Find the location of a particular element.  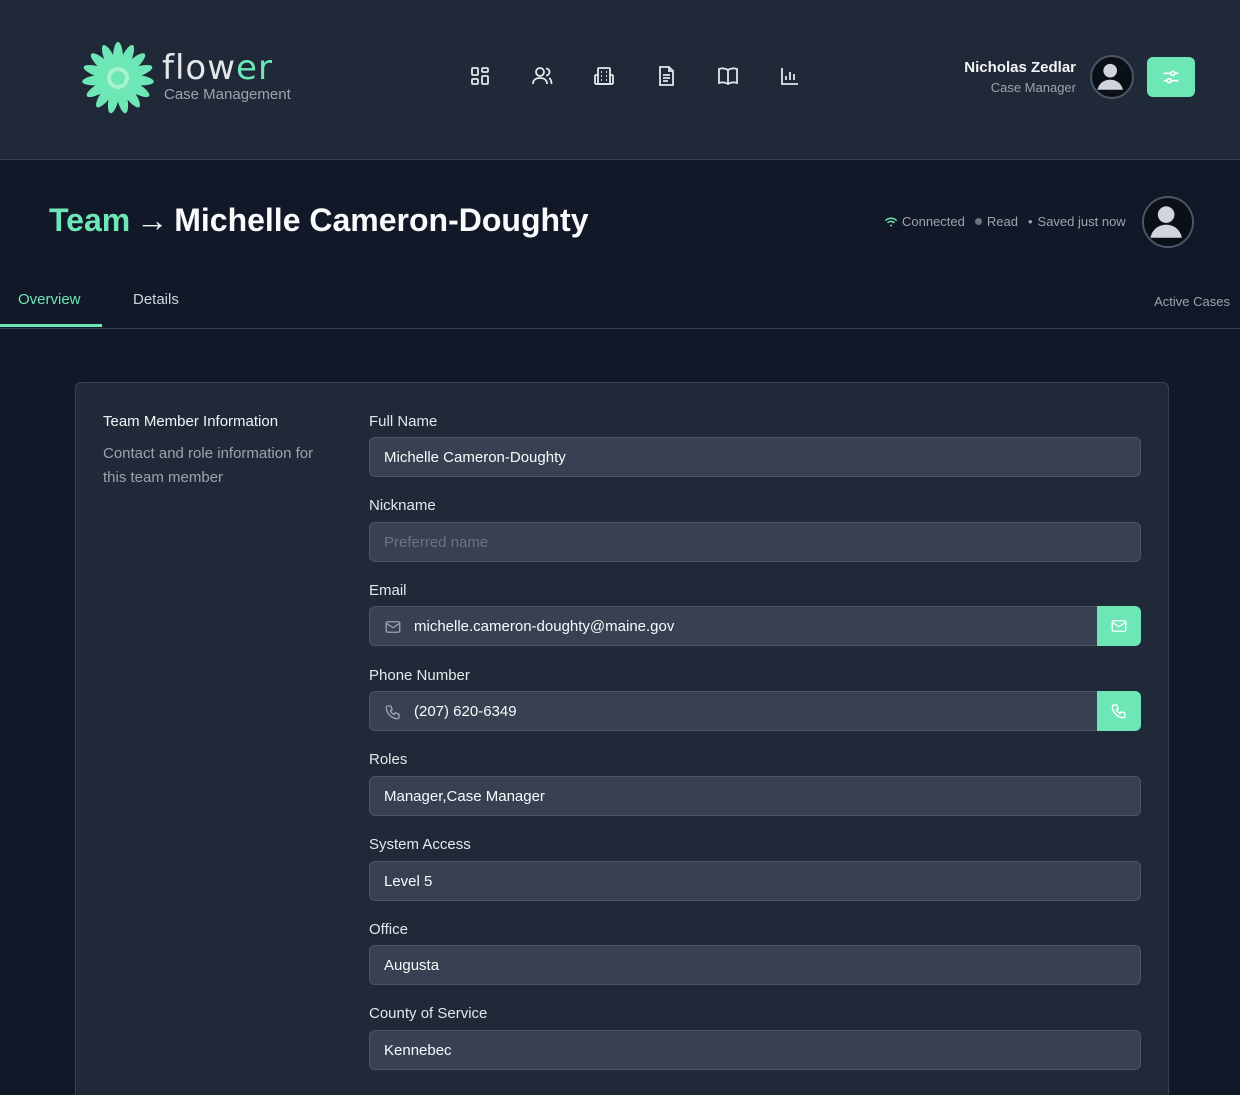

settings-button is located at coordinates (1171, 77).